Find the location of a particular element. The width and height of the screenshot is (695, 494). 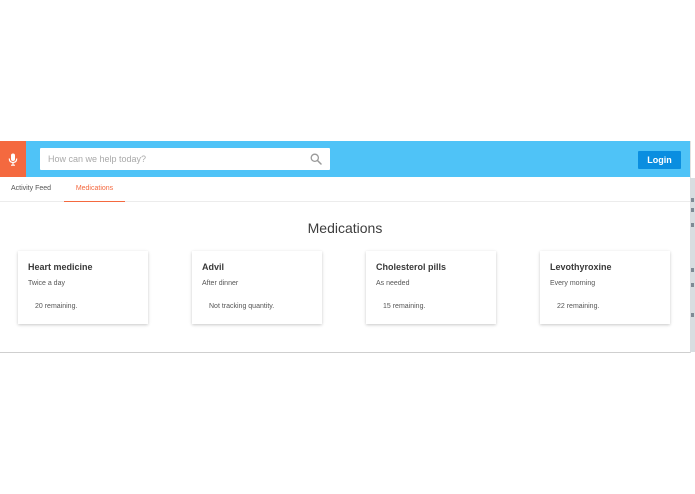

medication-remaining: 22 remaining. is located at coordinates (578, 306).